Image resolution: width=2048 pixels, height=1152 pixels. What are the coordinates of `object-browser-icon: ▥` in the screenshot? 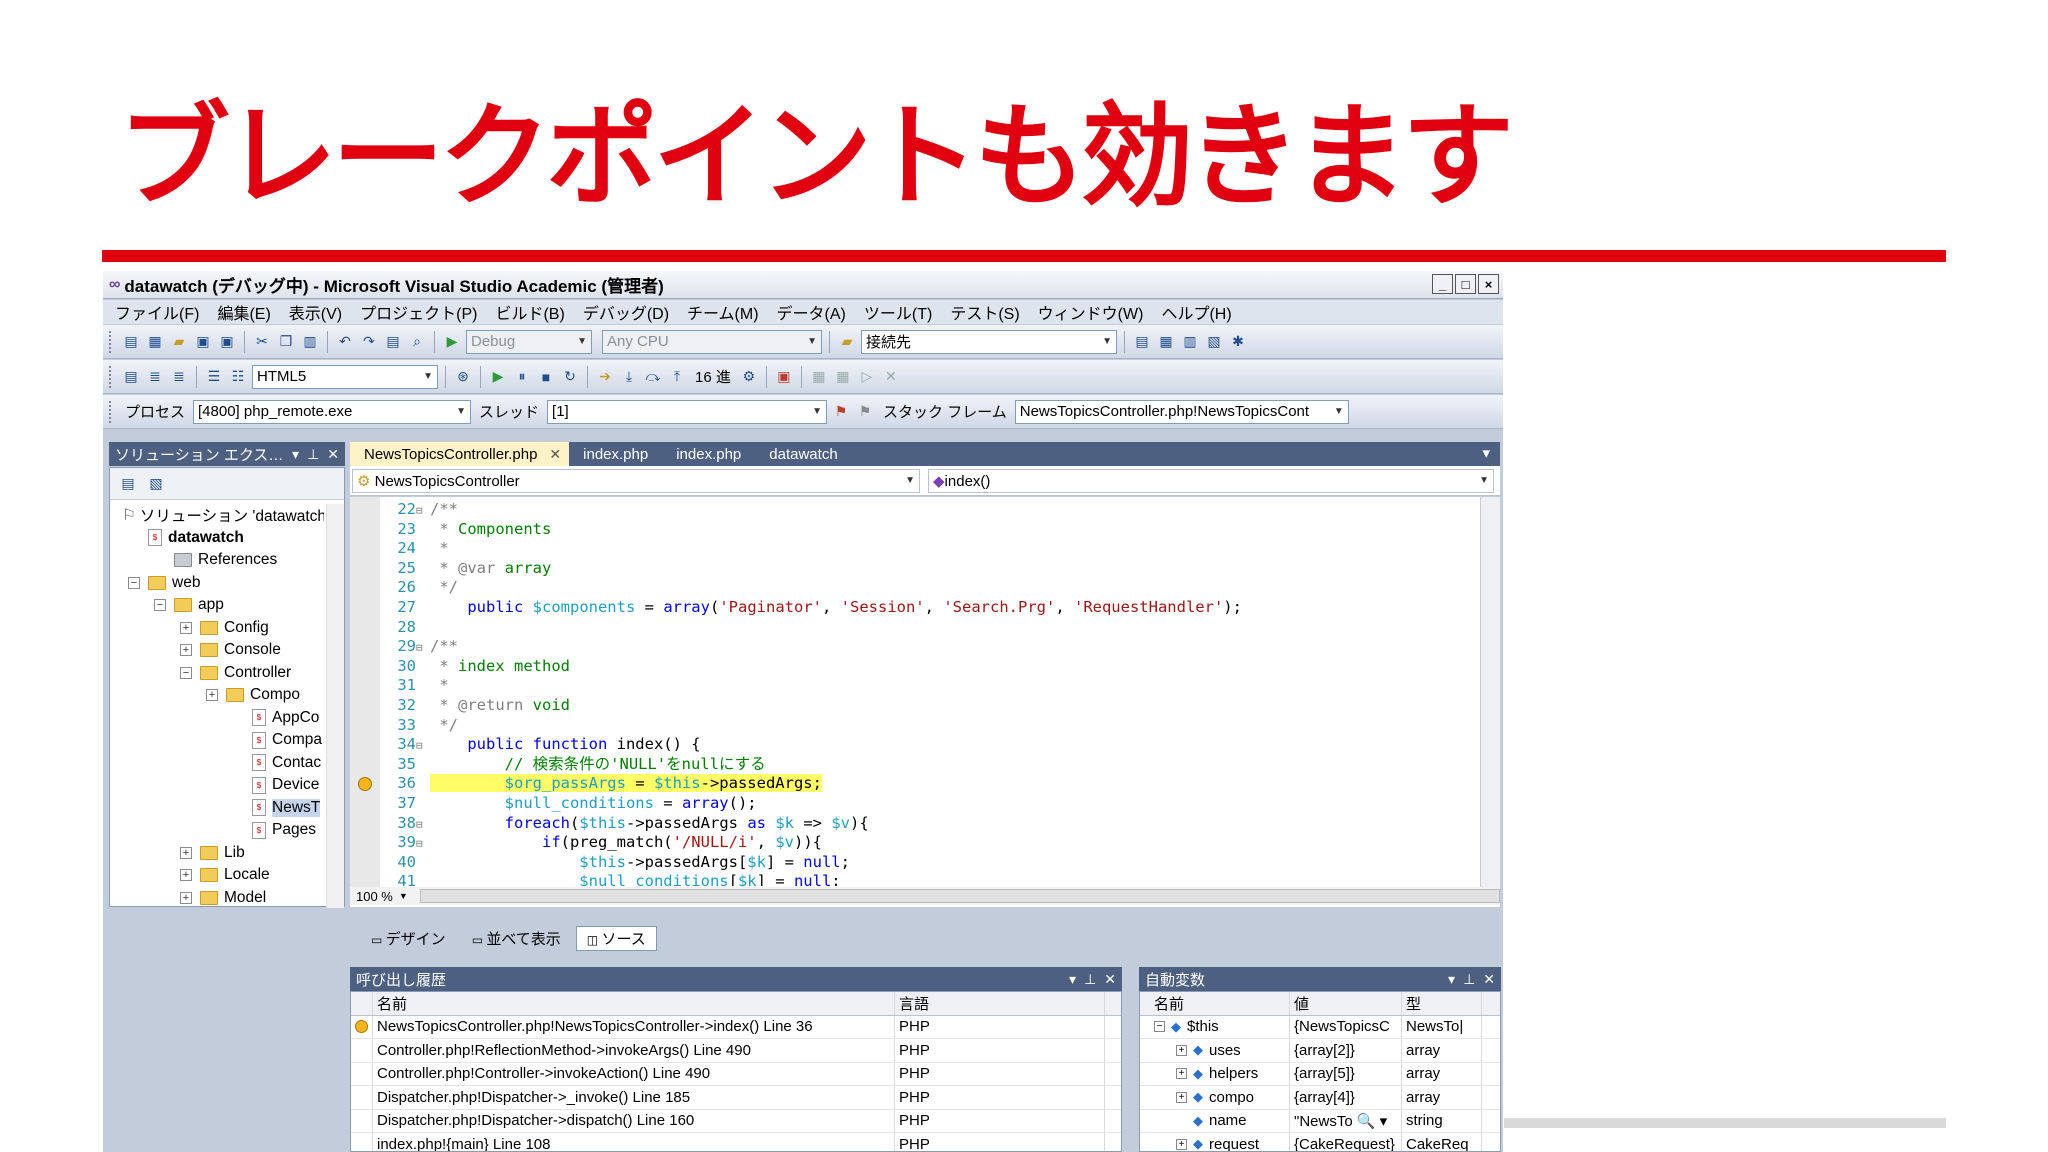 It's located at (1190, 342).